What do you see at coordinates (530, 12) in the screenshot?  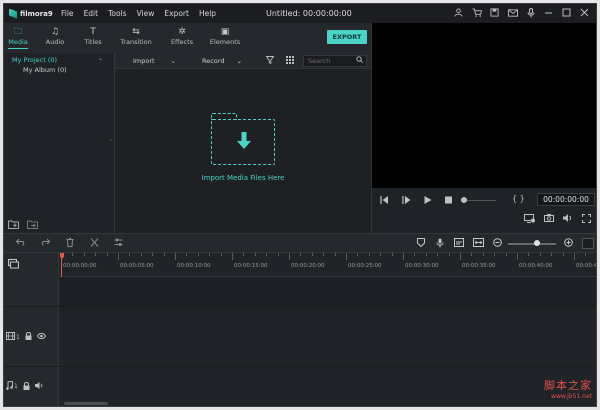 I see `microphone-icon` at bounding box center [530, 12].